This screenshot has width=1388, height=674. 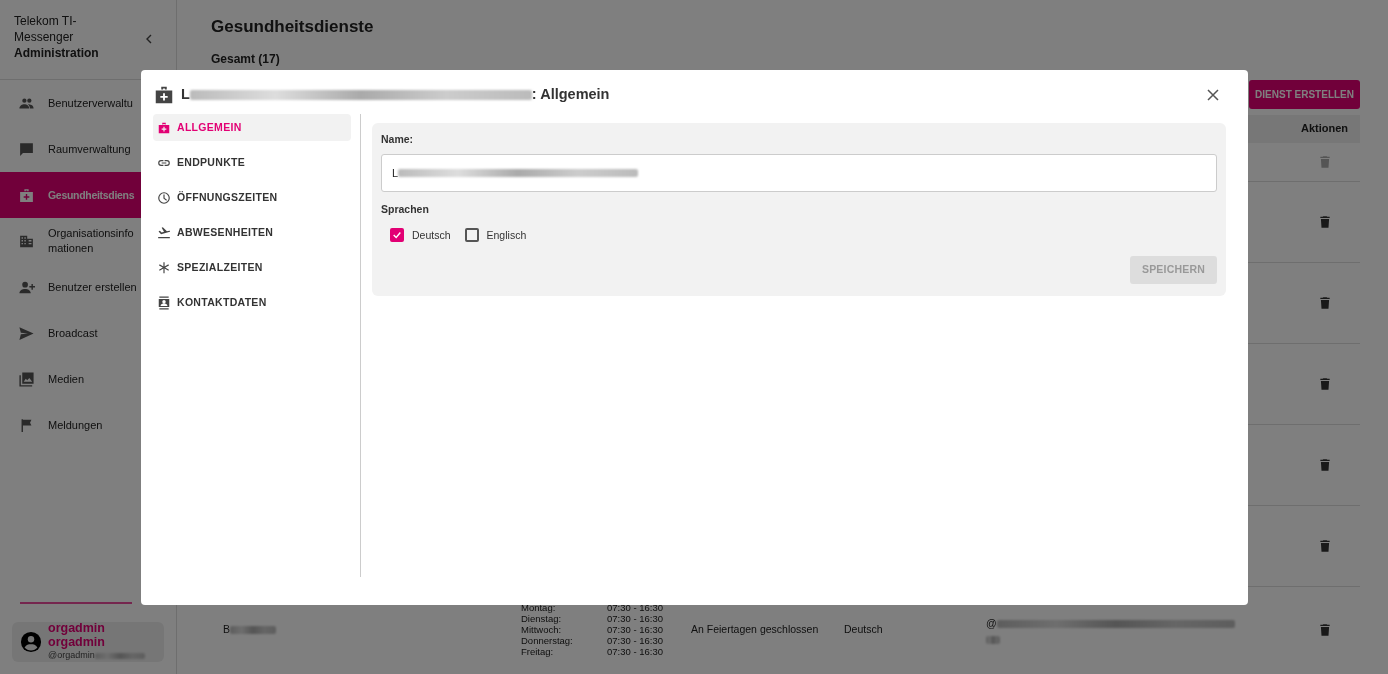 What do you see at coordinates (252, 127) in the screenshot?
I see `tab: ALLGEMEIN` at bounding box center [252, 127].